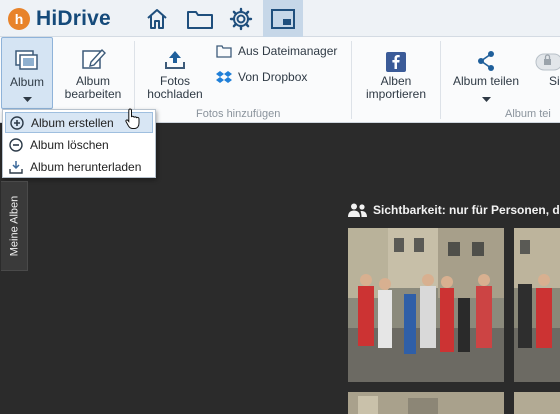  I want to click on photo-icon, so click(283, 18).